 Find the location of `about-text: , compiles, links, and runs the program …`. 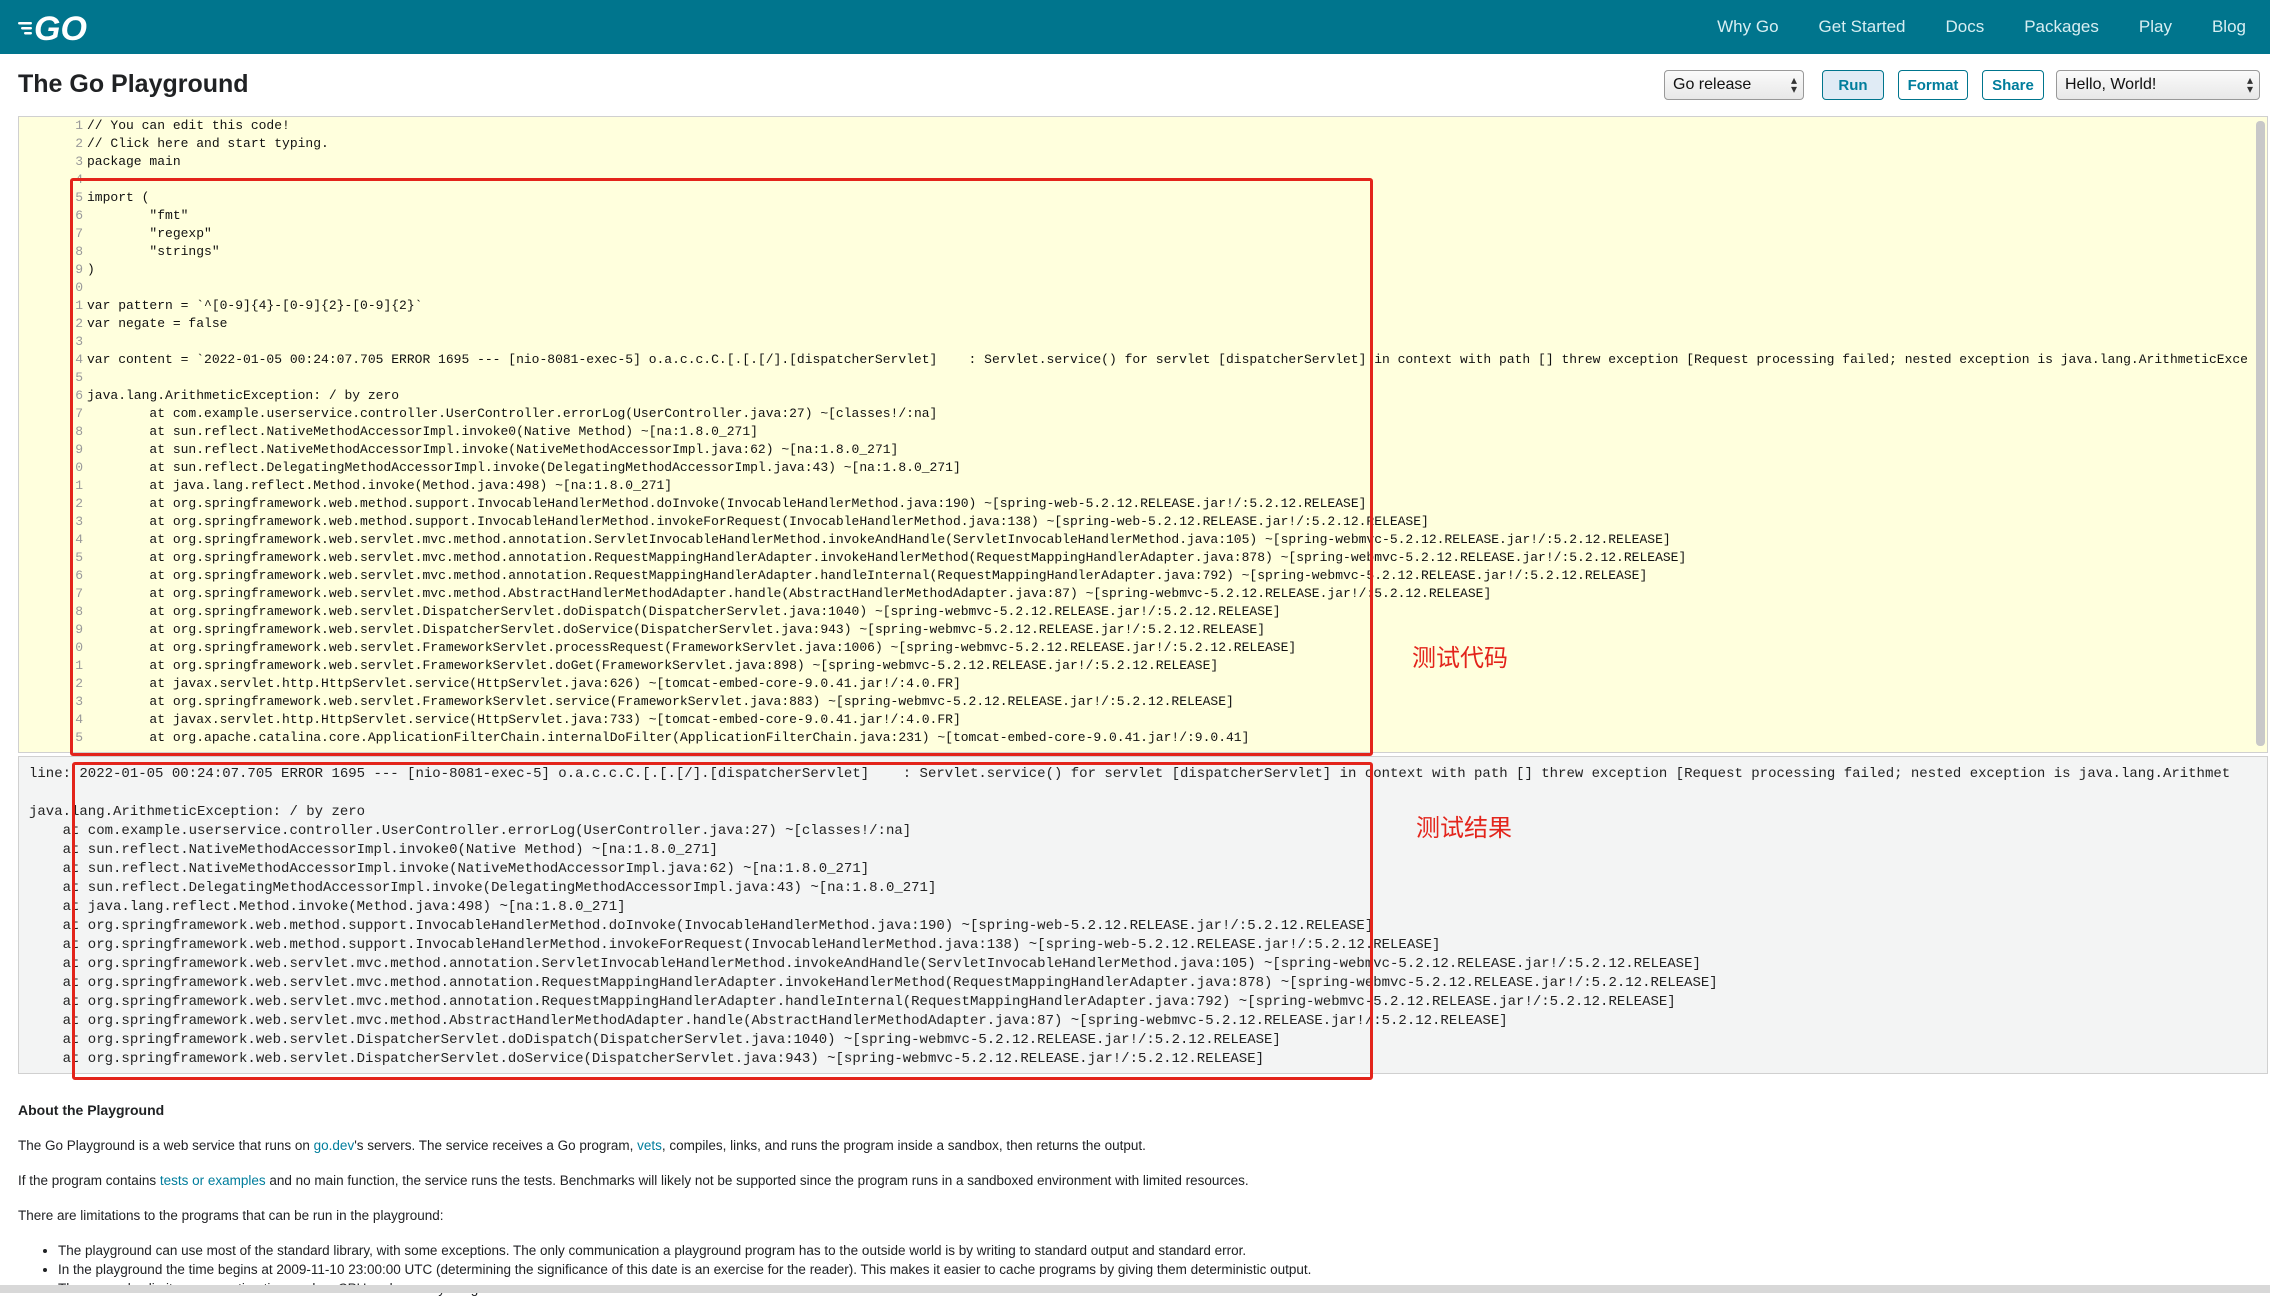

about-text: , compiles, links, and runs the program … is located at coordinates (903, 1145).